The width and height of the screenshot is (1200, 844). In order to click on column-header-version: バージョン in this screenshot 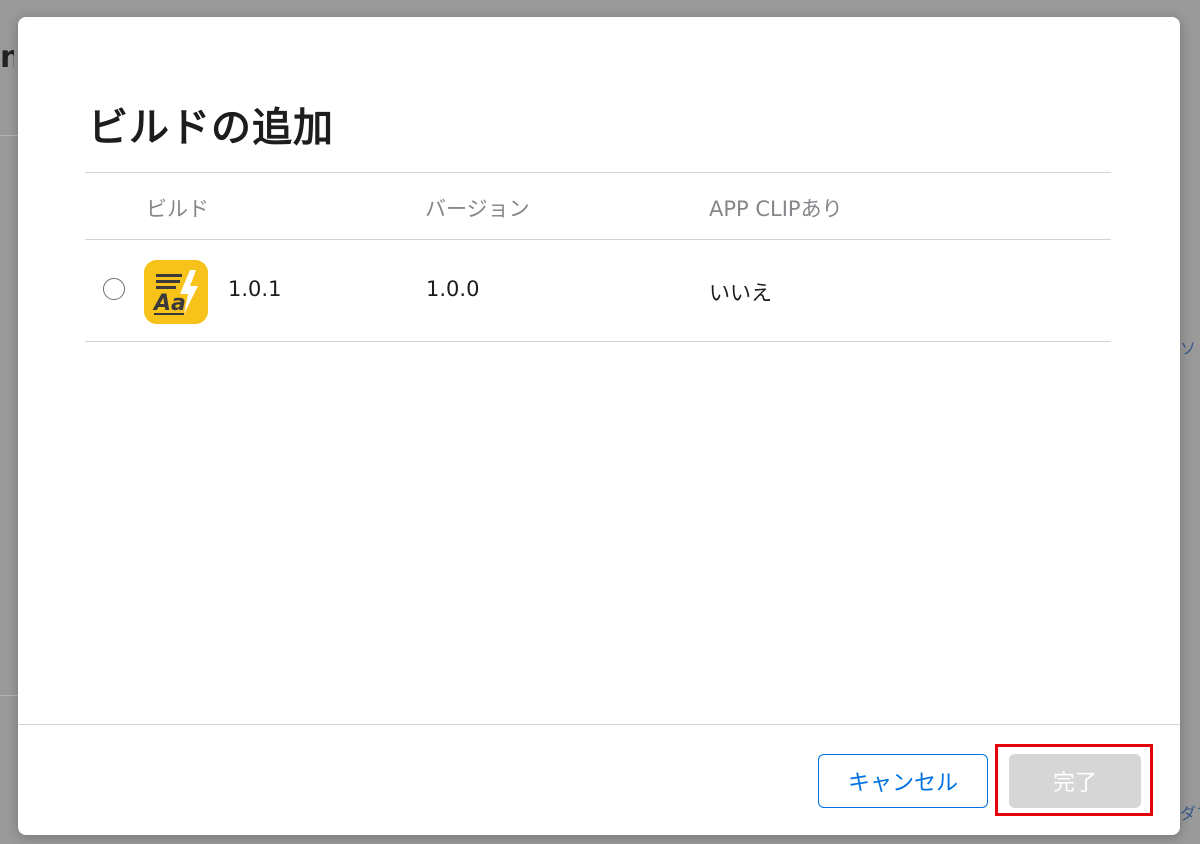, I will do `click(477, 209)`.